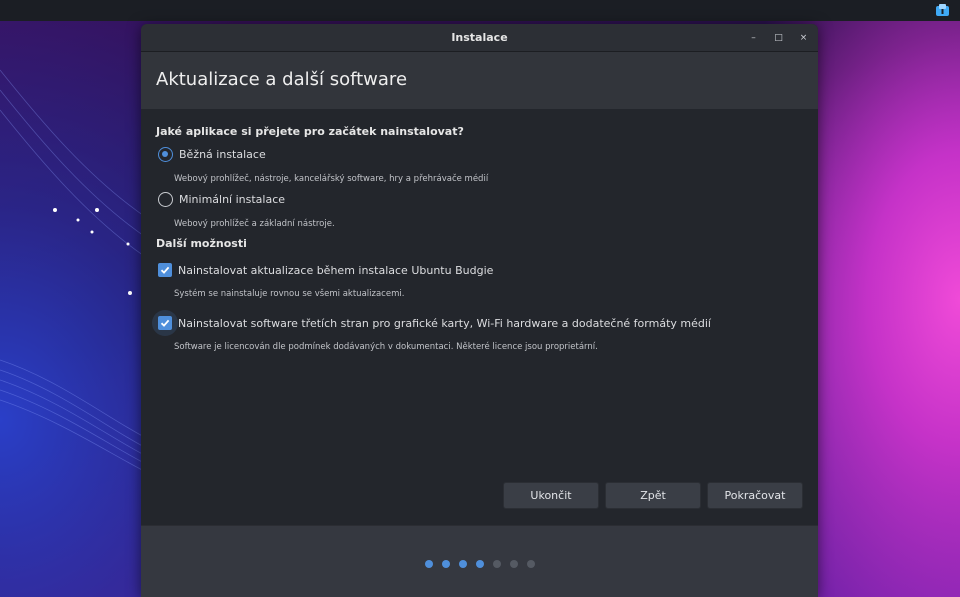 This screenshot has width=960, height=597. I want to click on radio-minimal-install: Minimální instalace, so click(221, 199).